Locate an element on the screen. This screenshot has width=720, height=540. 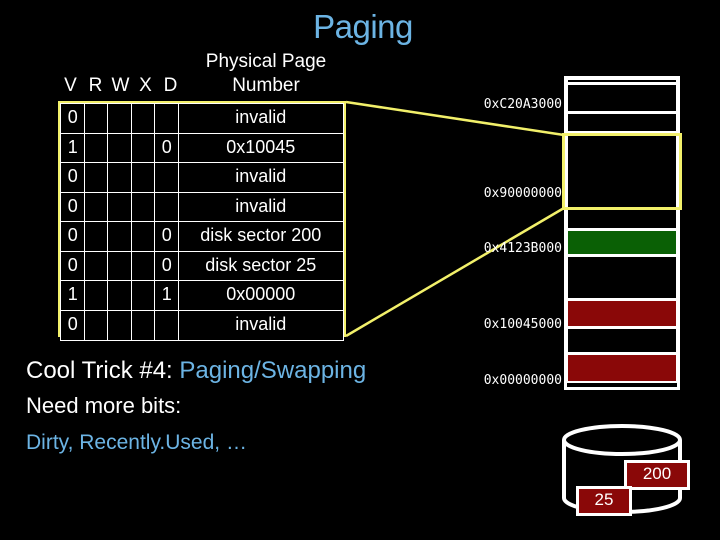
disk-illustration: 200 25 is located at coordinates (623, 474).